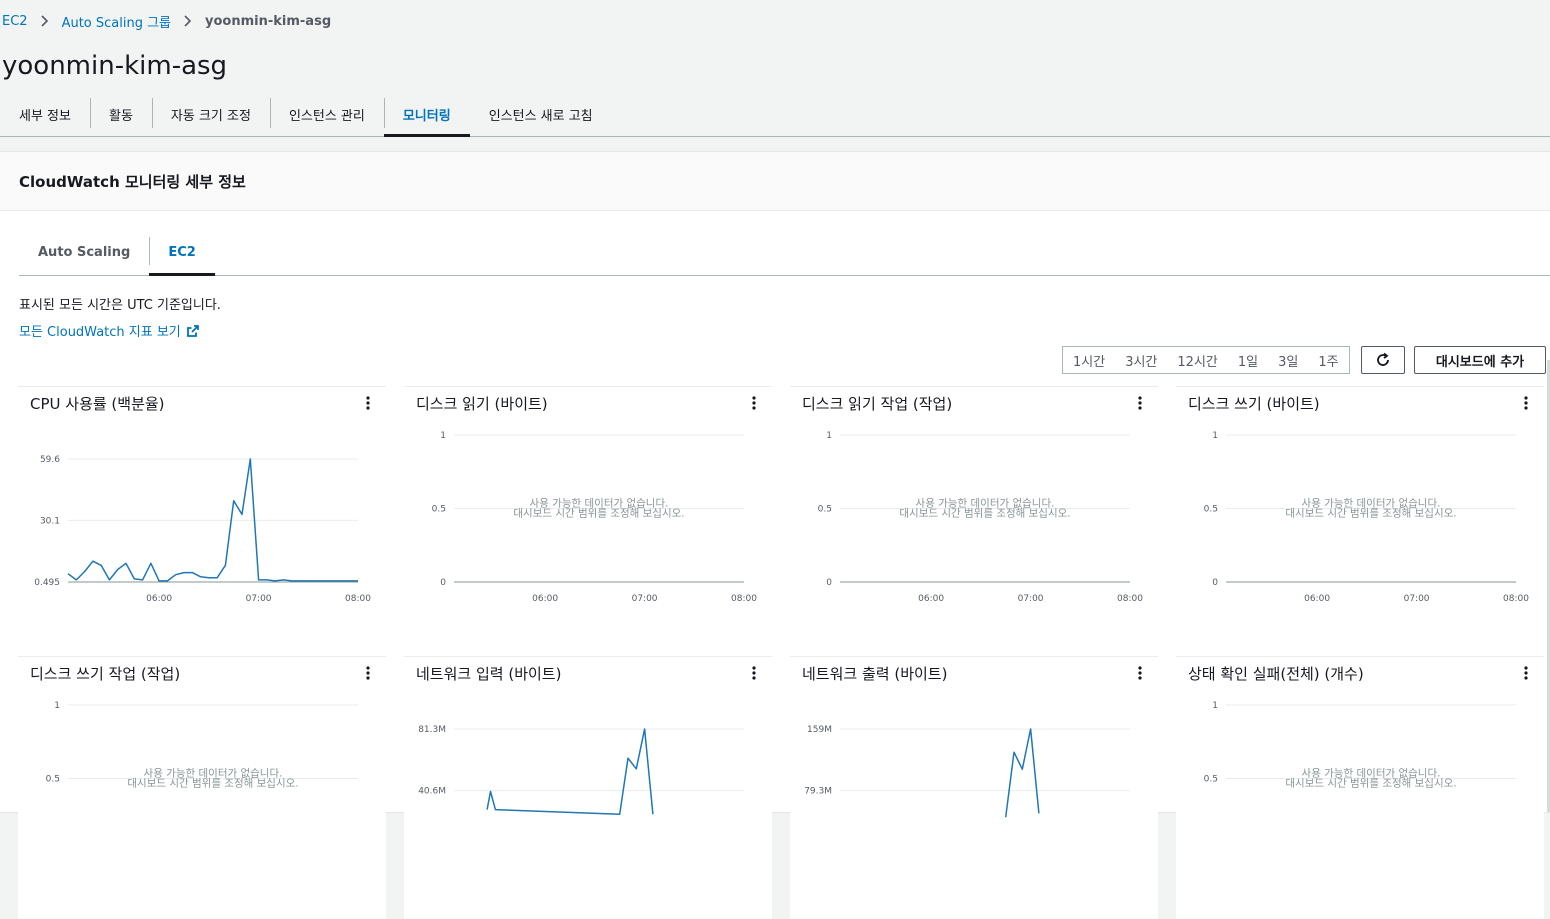  I want to click on refresh-icon, so click(1383, 359).